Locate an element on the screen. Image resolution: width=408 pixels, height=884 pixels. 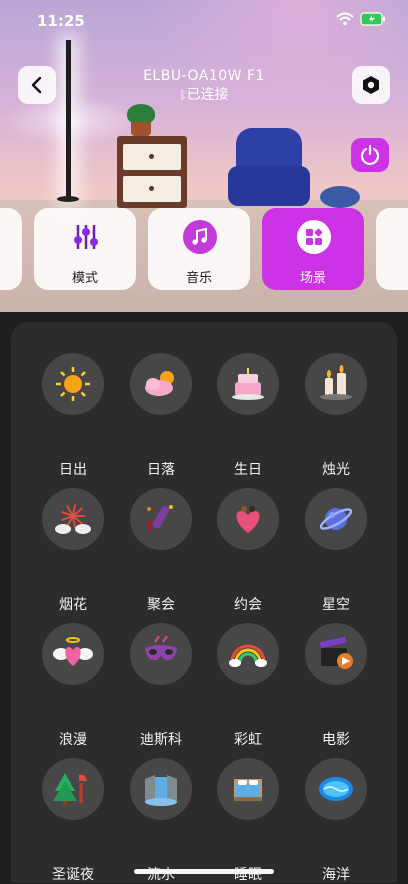
tab-partial-left is located at coordinates (11, 249).